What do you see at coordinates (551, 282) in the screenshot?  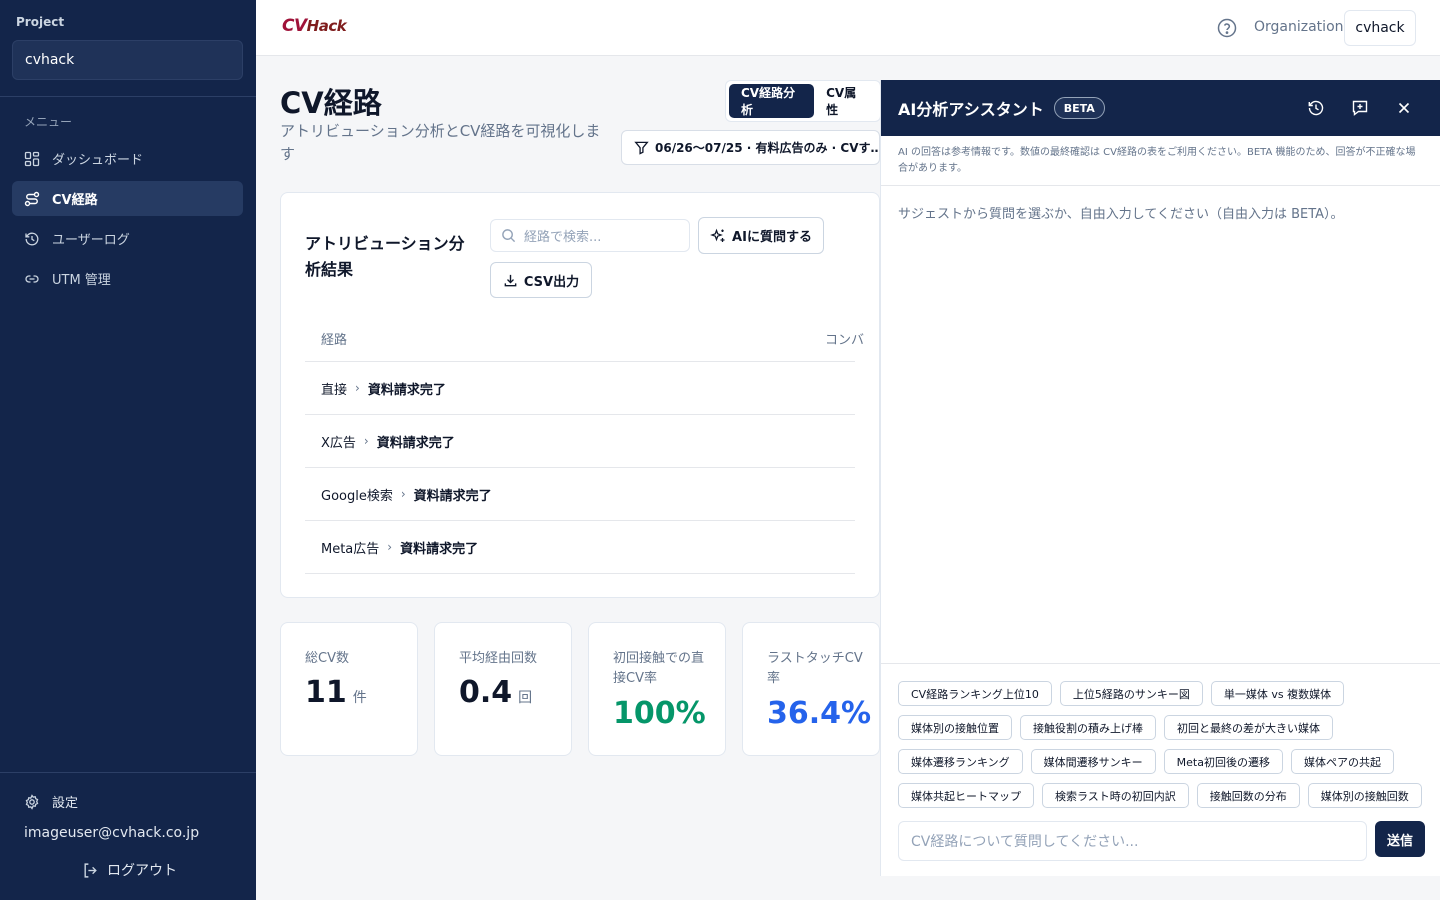 I see `csv-export-label: CSV出力` at bounding box center [551, 282].